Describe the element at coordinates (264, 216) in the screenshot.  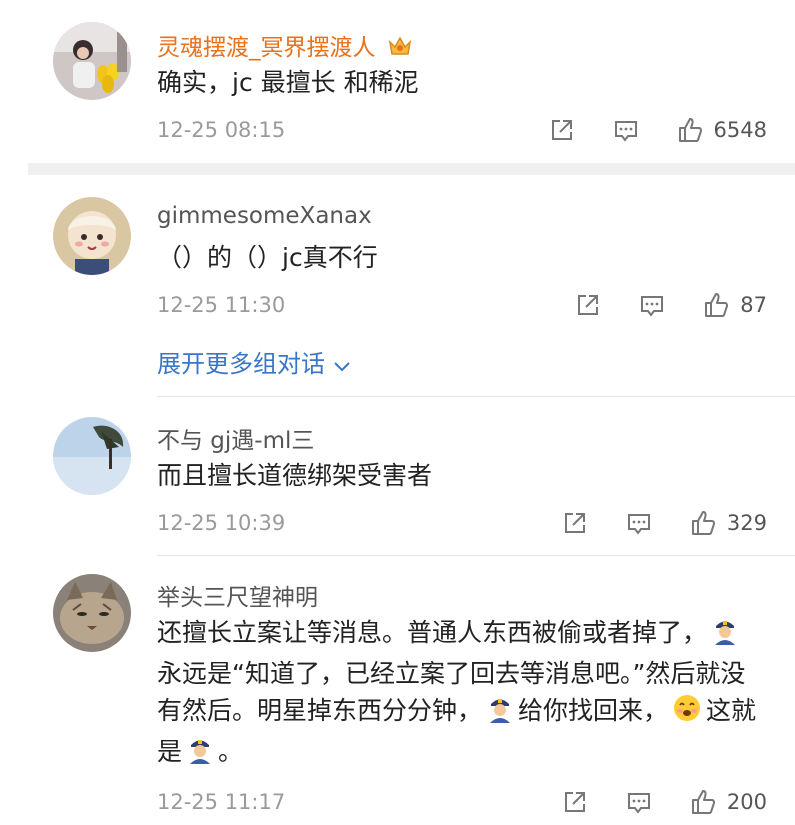
I see `username: gimmesomeXanax` at that location.